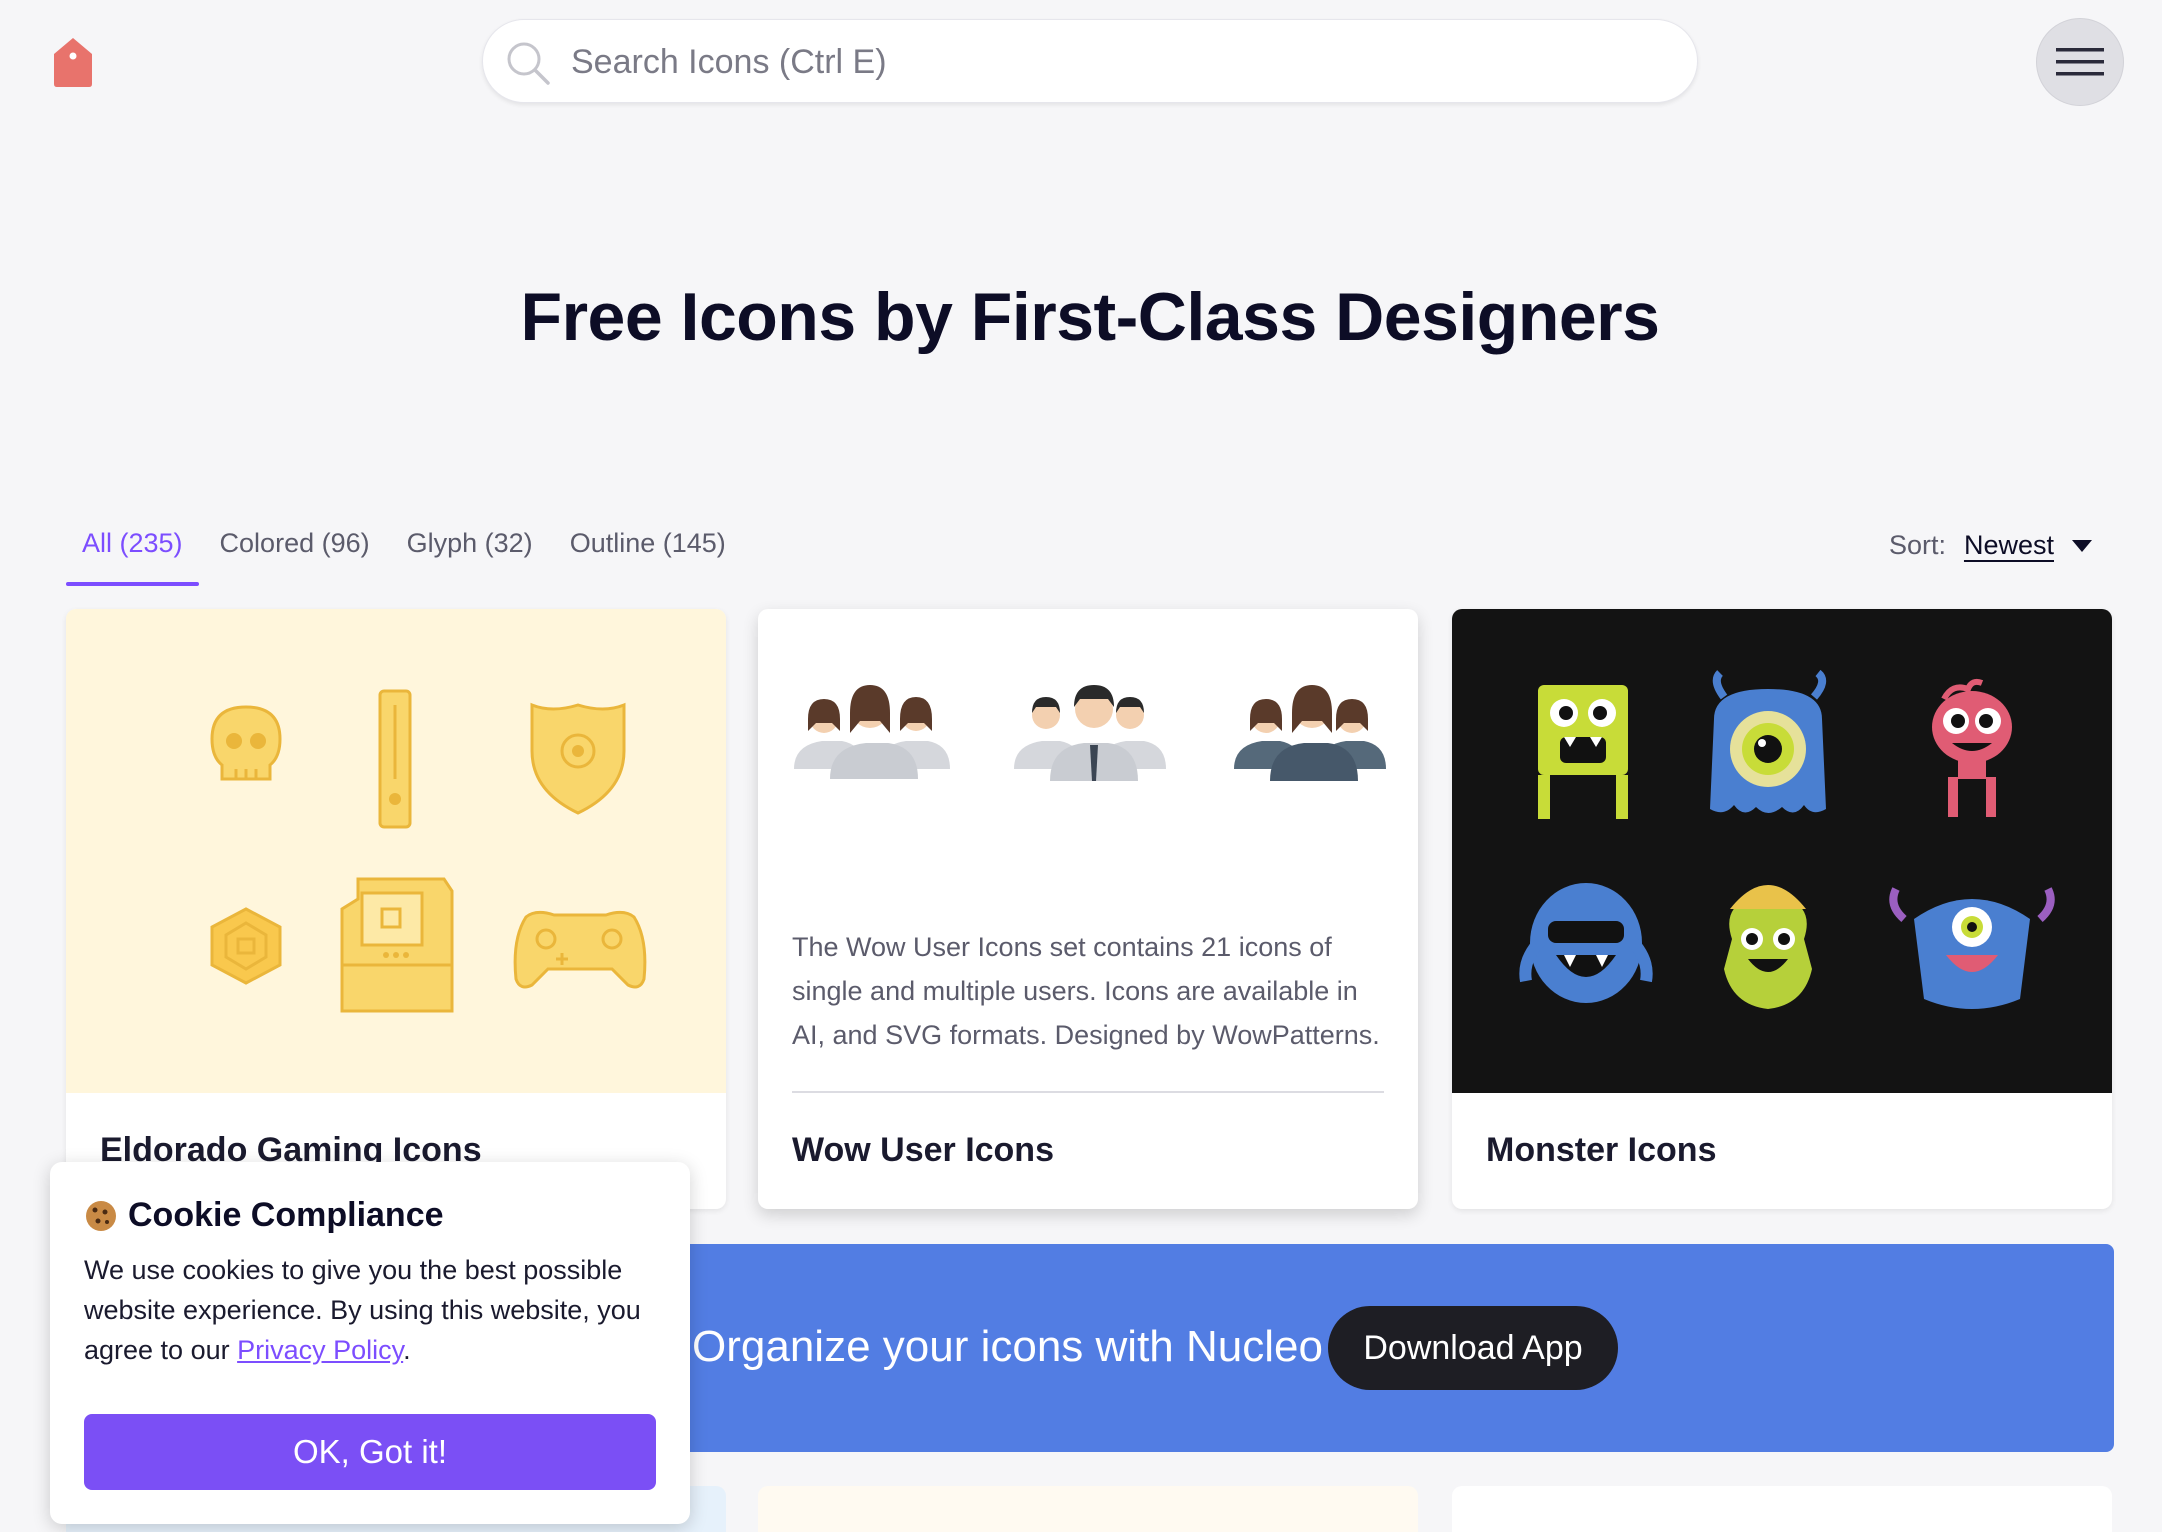 The height and width of the screenshot is (1532, 2162). Describe the element at coordinates (101, 1215) in the screenshot. I see `cookie-icon` at that location.